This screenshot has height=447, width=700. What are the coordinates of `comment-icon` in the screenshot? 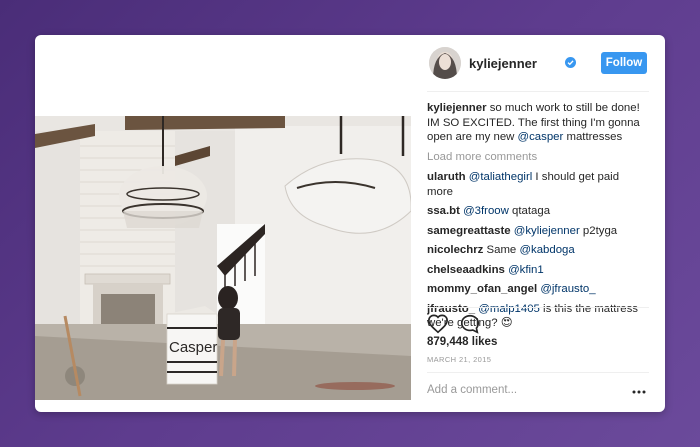 It's located at (470, 324).